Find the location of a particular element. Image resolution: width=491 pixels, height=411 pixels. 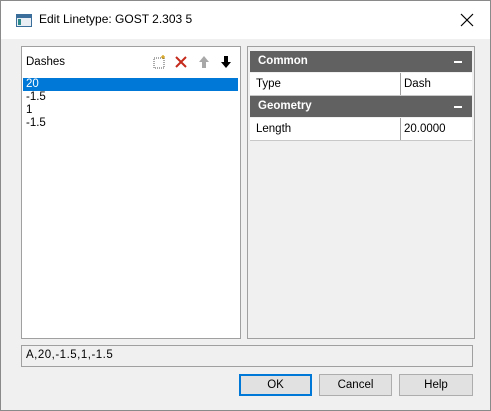

window-title: Edit Linetype: GOST 2.303 5 is located at coordinates (116, 19).